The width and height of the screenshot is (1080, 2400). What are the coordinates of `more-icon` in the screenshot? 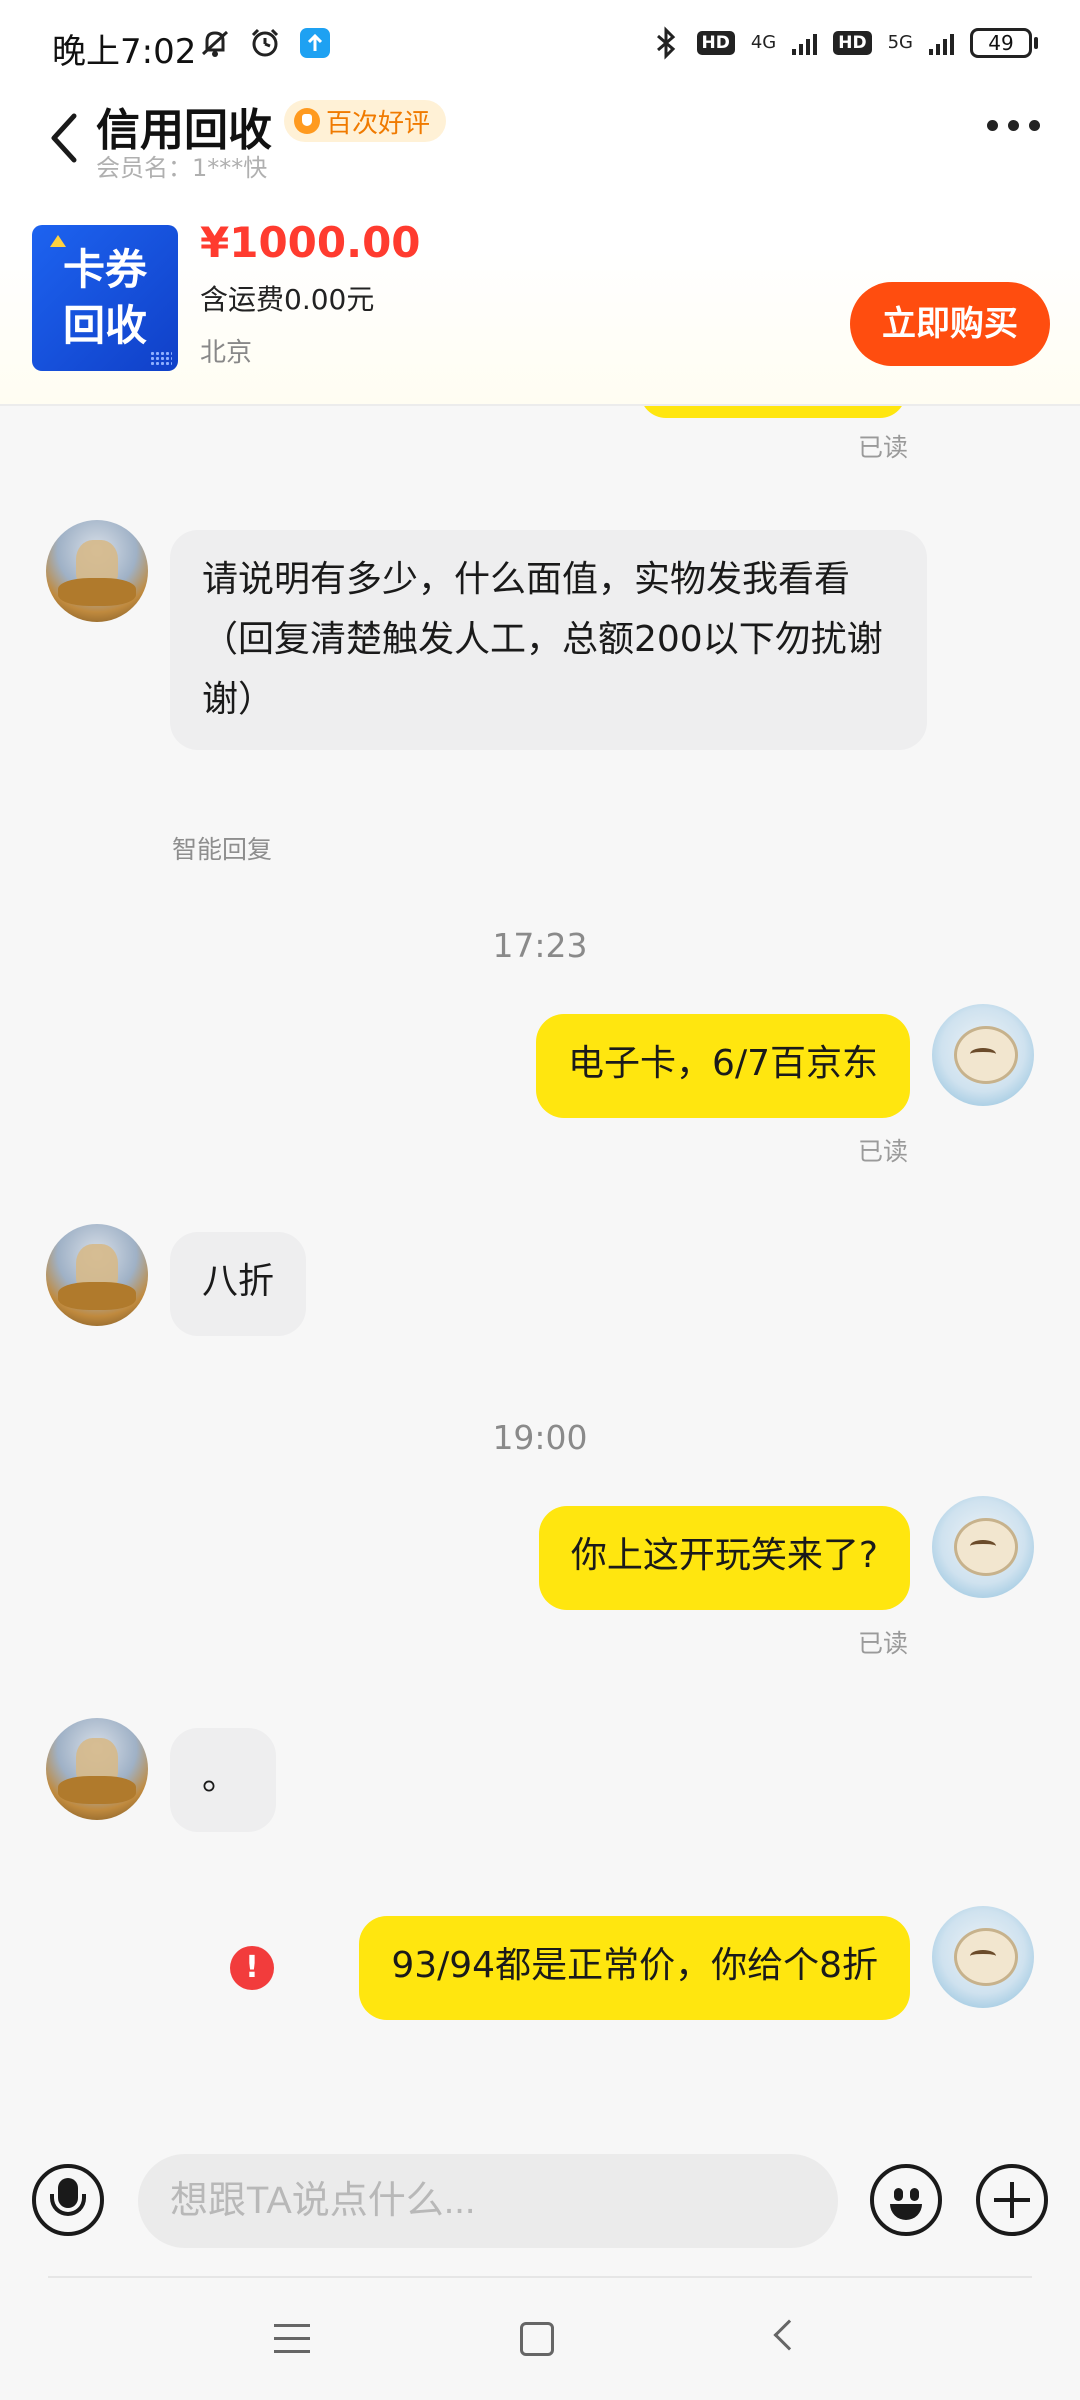 It's located at (1013, 125).